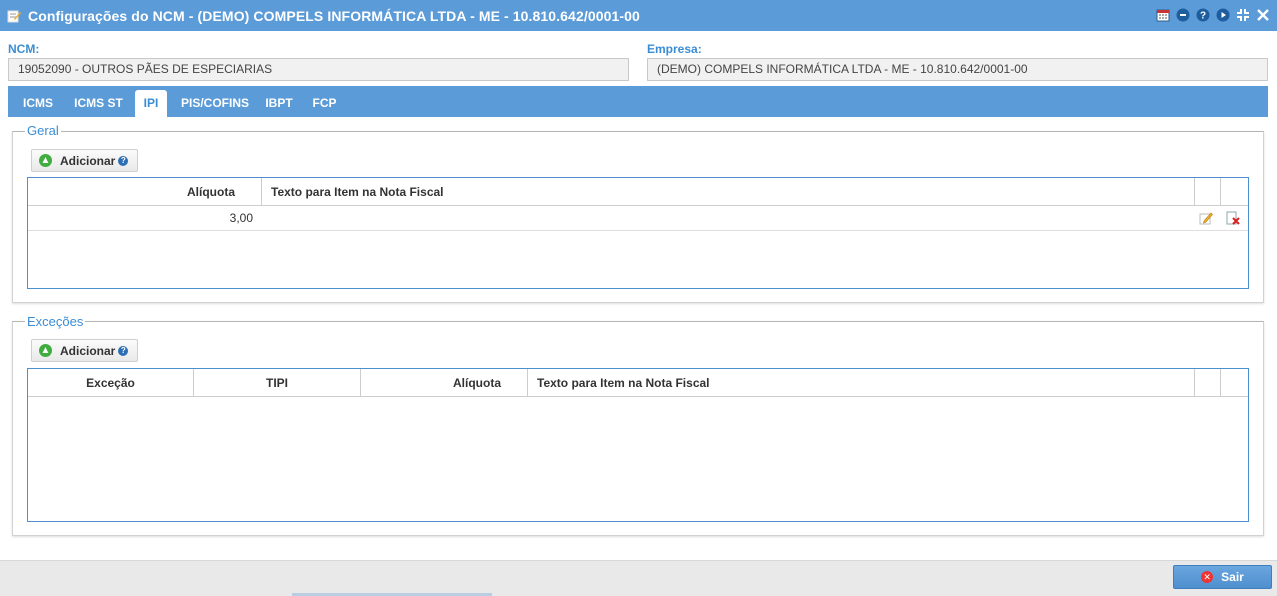 Image resolution: width=1277 pixels, height=596 pixels. I want to click on geral-add-button: ▲ Adicionar ?, so click(84, 160).